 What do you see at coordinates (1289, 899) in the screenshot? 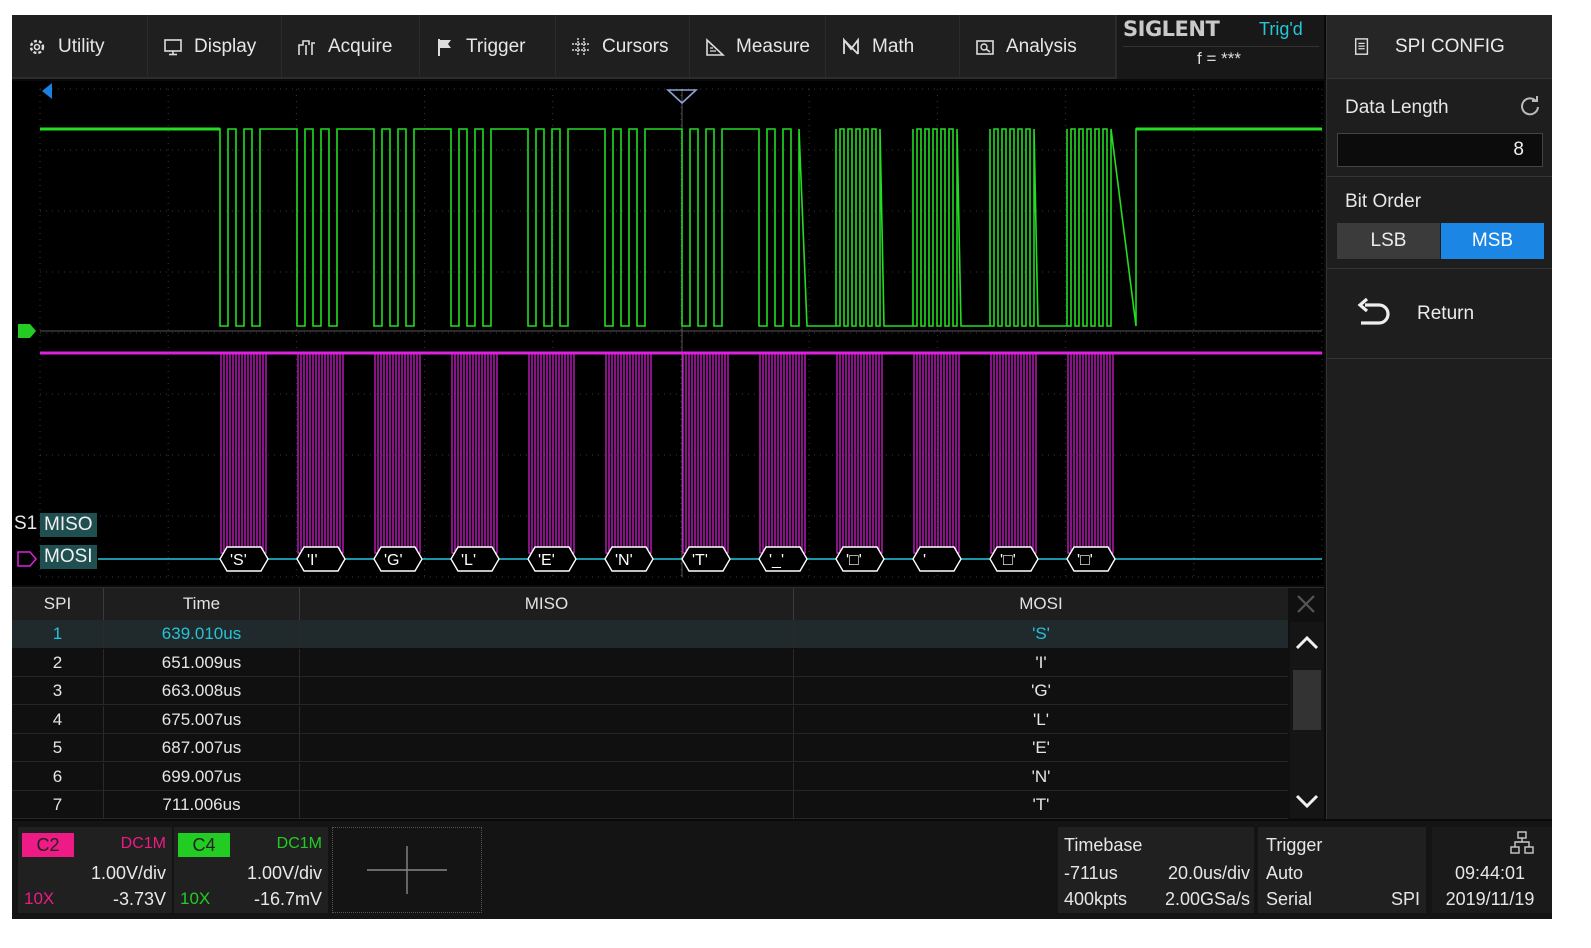
I see `trigger-type: Serial` at bounding box center [1289, 899].